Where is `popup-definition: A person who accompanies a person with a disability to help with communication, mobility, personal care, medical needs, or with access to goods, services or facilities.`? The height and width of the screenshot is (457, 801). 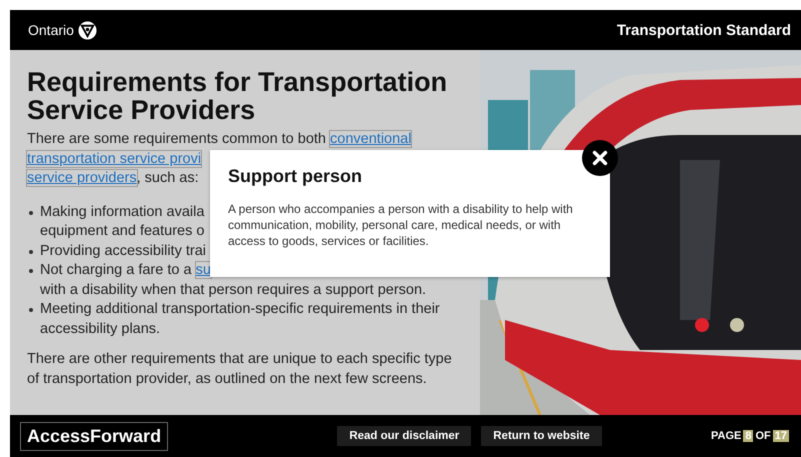
popup-definition: A person who accompanies a person with a disability to help with communication, mobility, personal care, medical needs, or with access to goods, services or facilities. is located at coordinates (401, 225).